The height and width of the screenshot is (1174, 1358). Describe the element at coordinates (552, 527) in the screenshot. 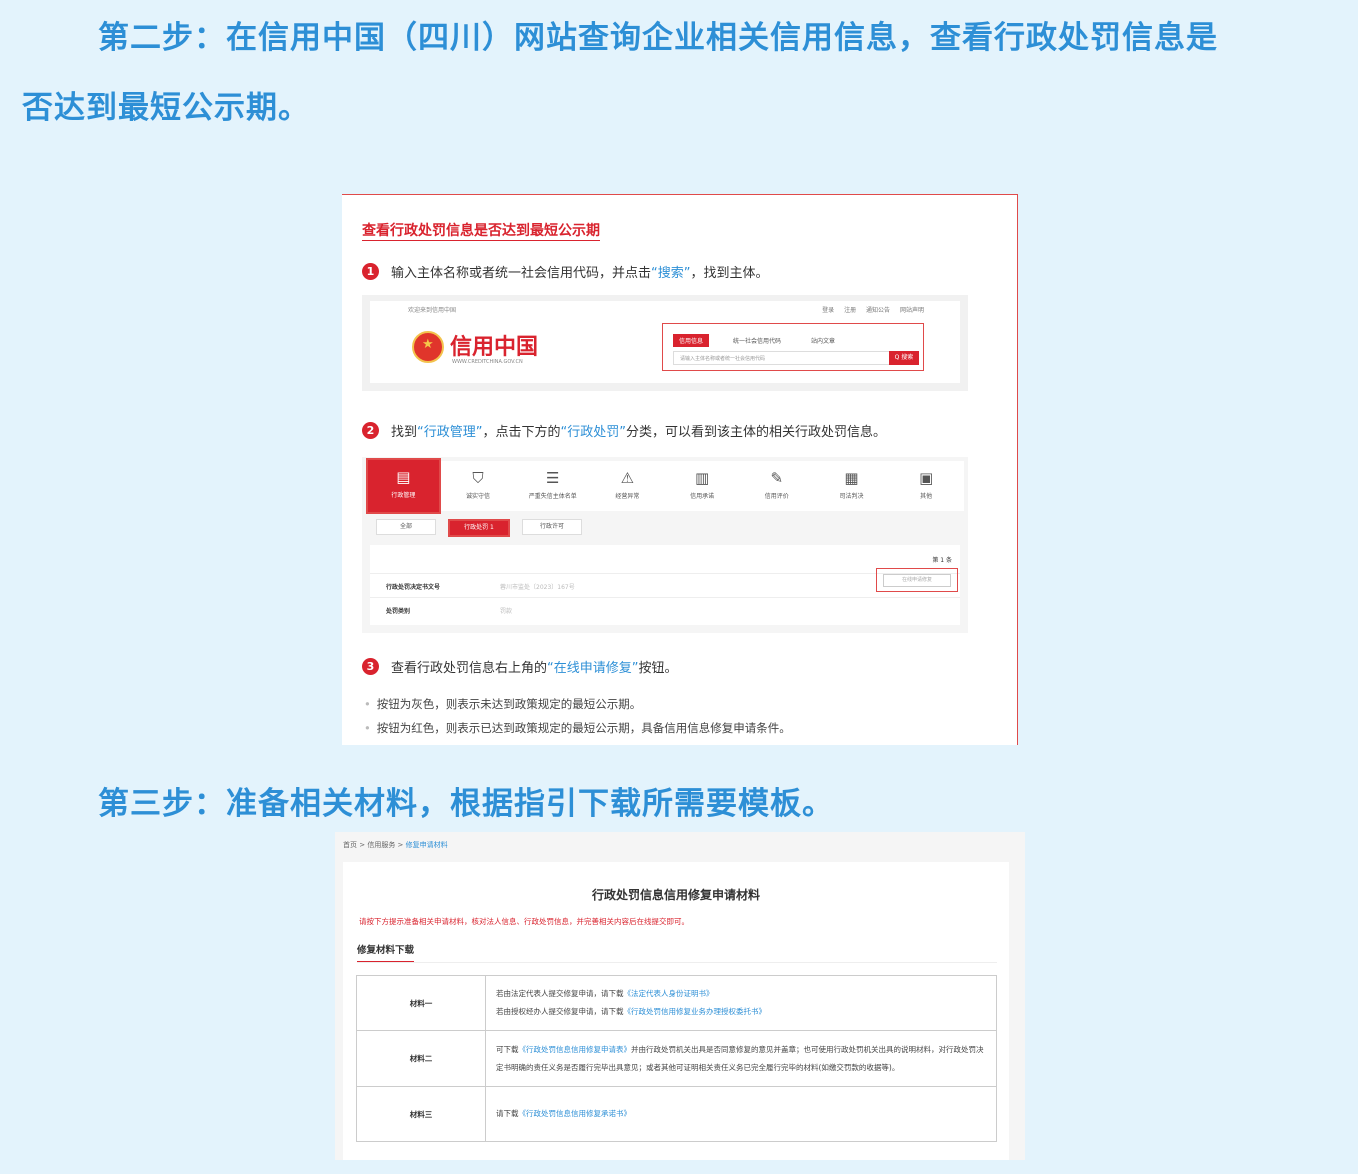

I see `subtab-license: 行政许可` at that location.